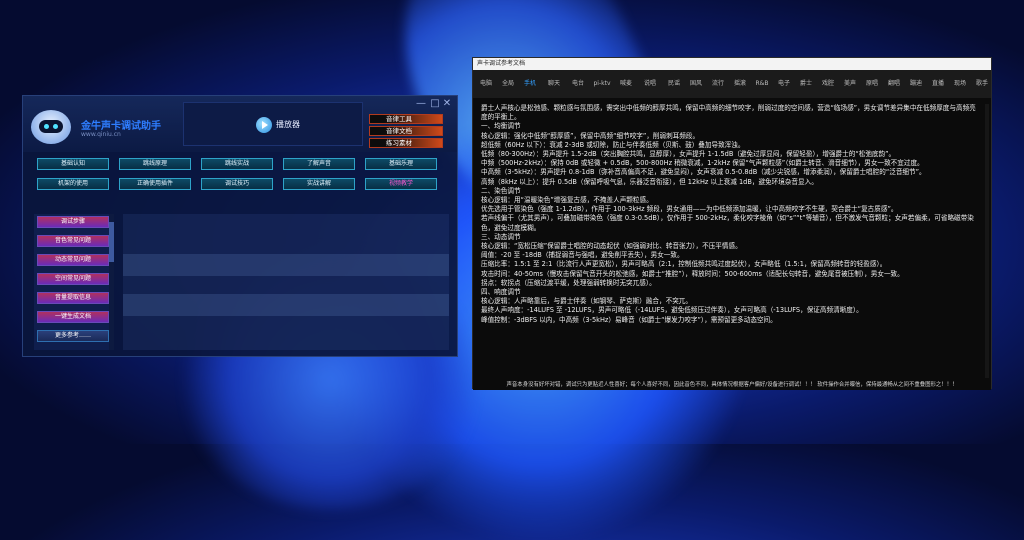  What do you see at coordinates (590, 135) in the screenshot?
I see `doc-line: 核心逻辑：强化中低频“醇厚感”，保留中高频“细节咬字”，削弱刺耳频段。` at bounding box center [590, 135].